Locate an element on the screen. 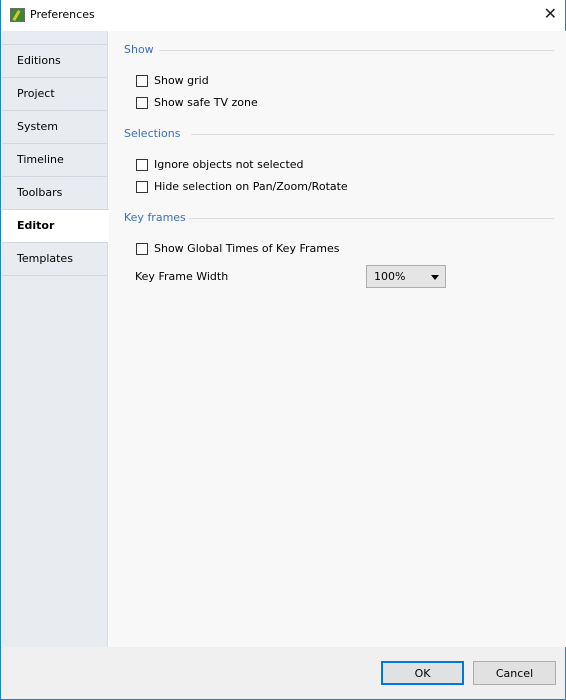 The image size is (566, 700). show-global-times-checkbox: Show Global Times of Key Frames is located at coordinates (237, 248).